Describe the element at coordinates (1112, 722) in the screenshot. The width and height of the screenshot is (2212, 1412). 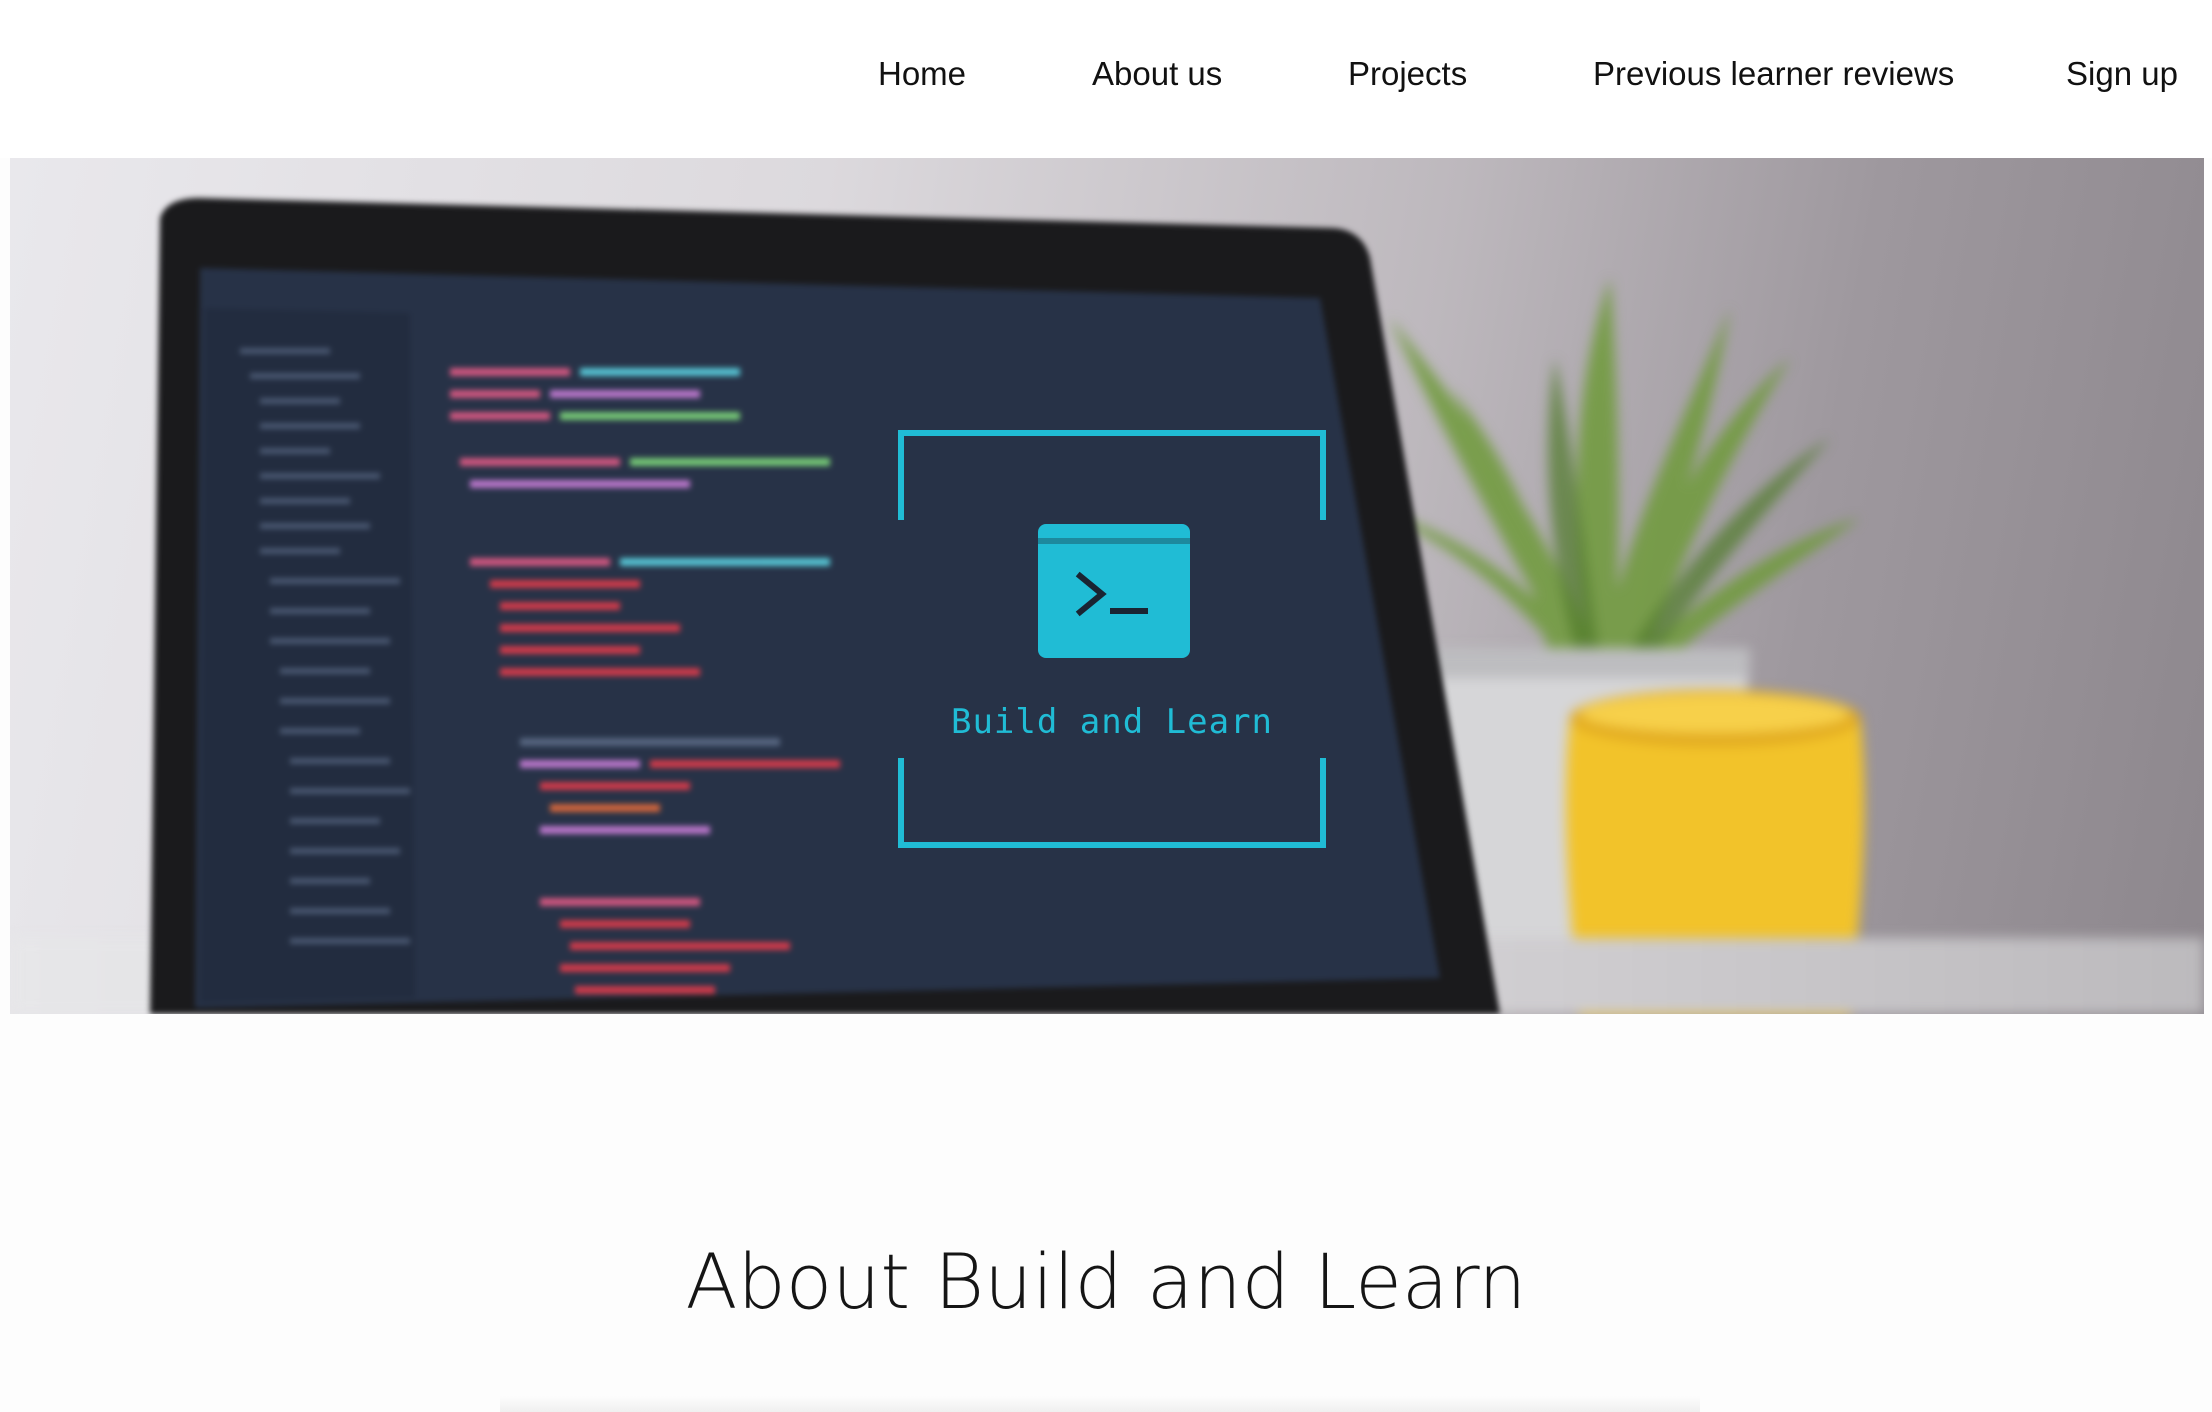
I see `brand-name: Build and Learn` at that location.